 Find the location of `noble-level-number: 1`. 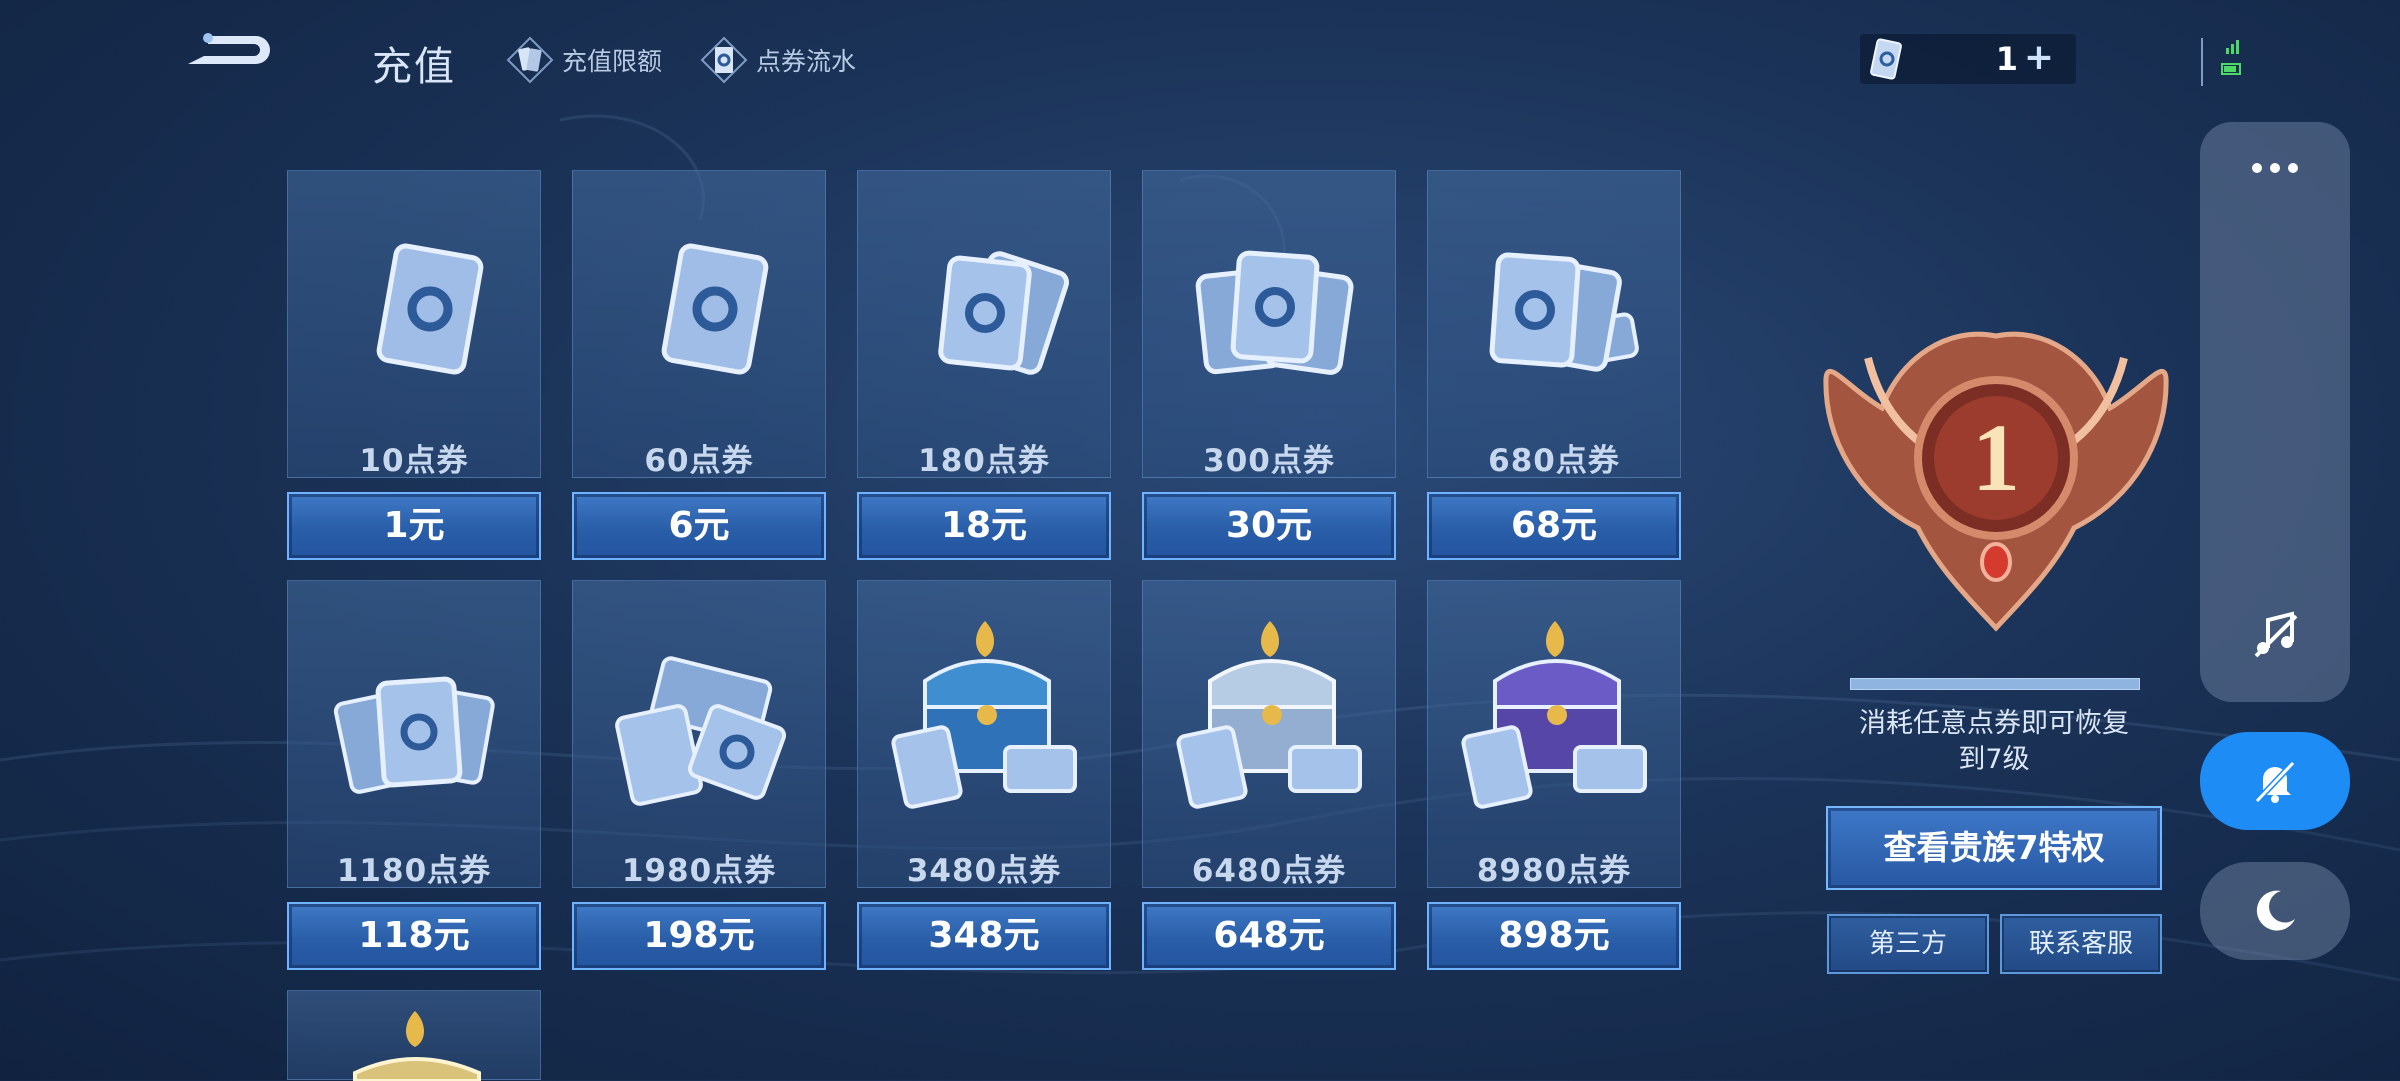

noble-level-number: 1 is located at coordinates (1996, 457).